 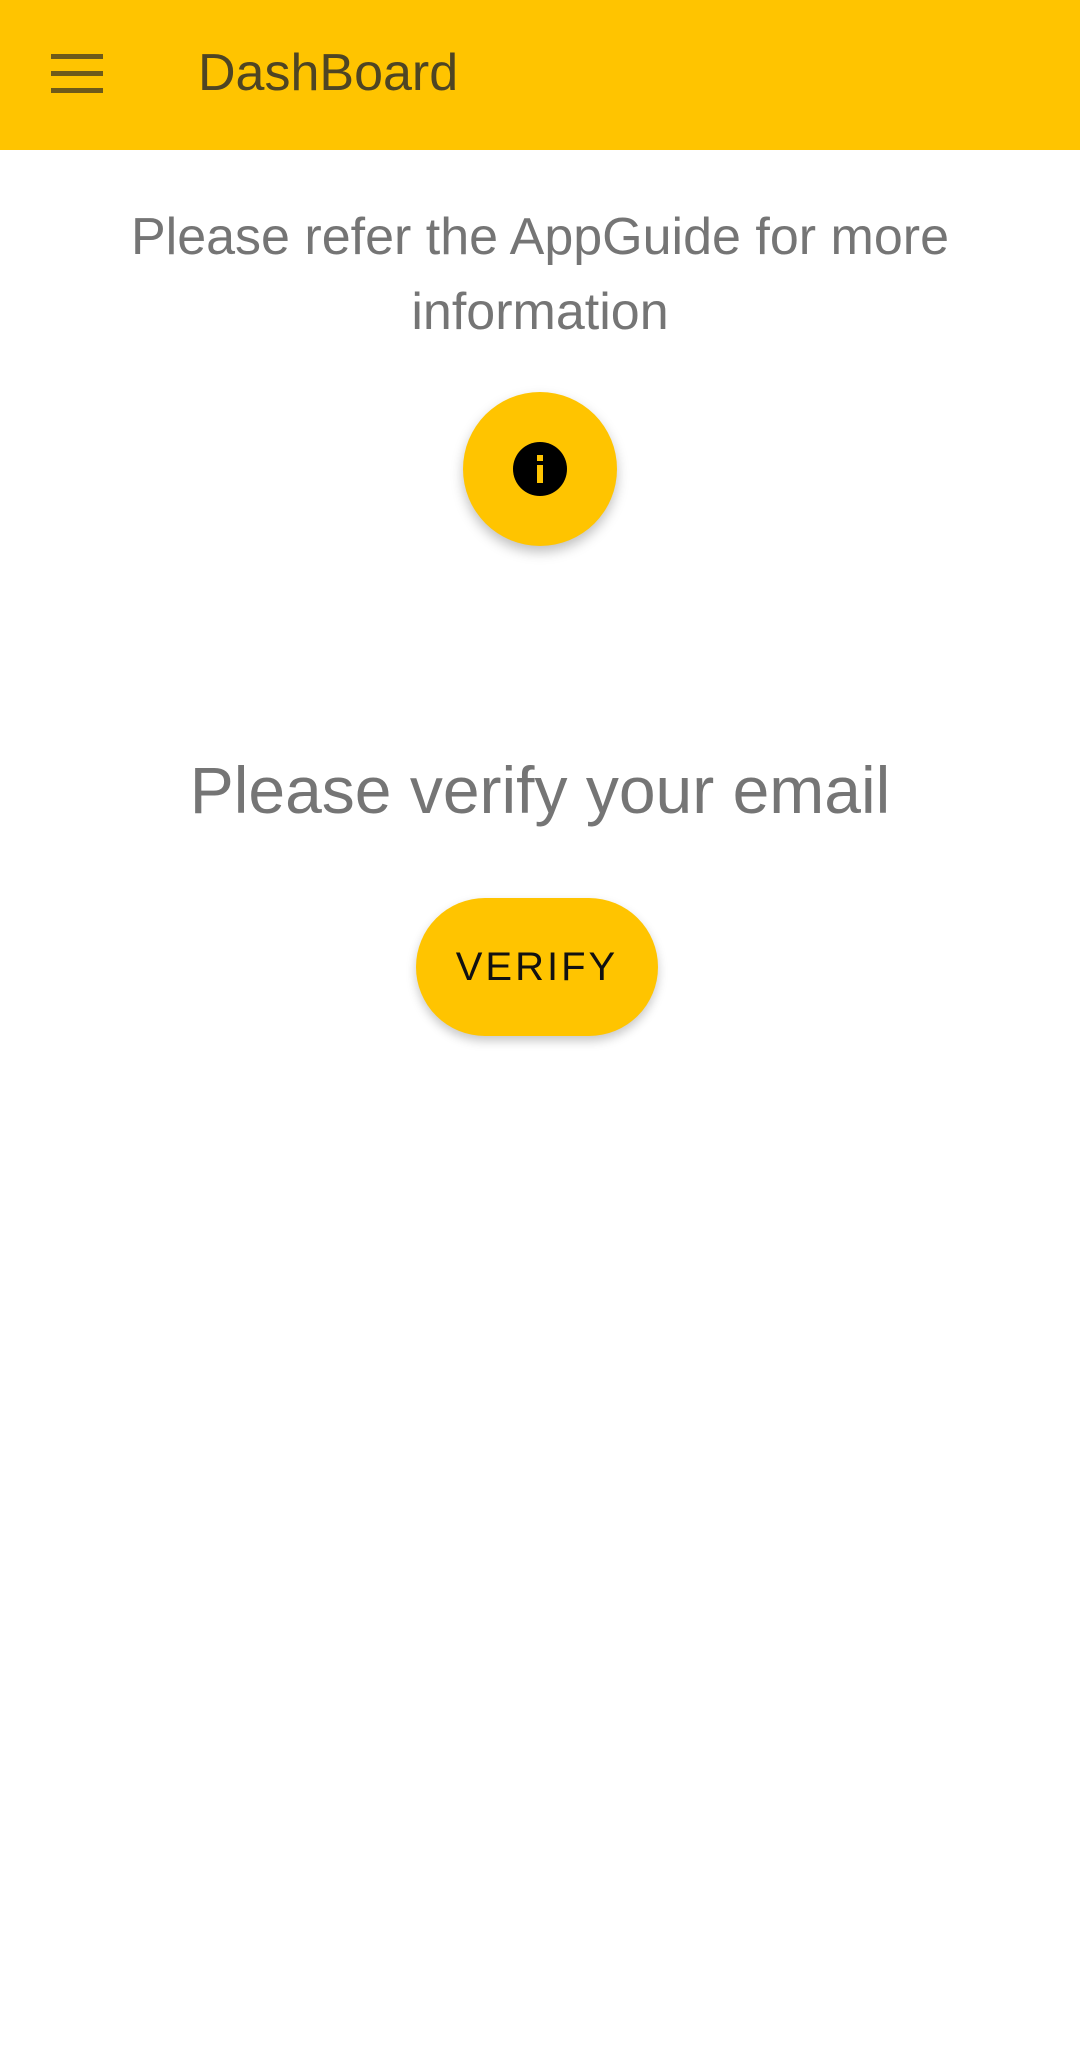 I want to click on menu-button, so click(x=77, y=73).